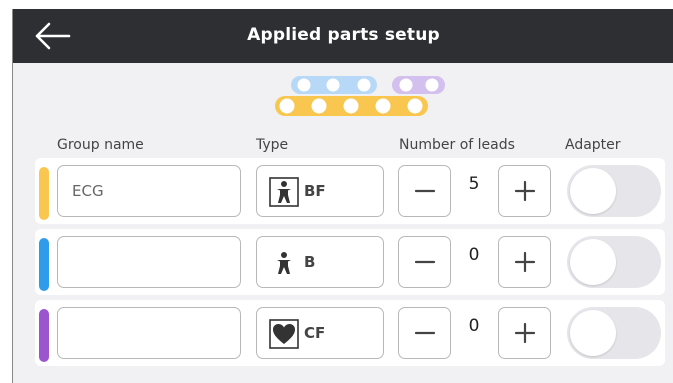 Image resolution: width=673 pixels, height=383 pixels. What do you see at coordinates (315, 191) in the screenshot?
I see `type-label: BF` at bounding box center [315, 191].